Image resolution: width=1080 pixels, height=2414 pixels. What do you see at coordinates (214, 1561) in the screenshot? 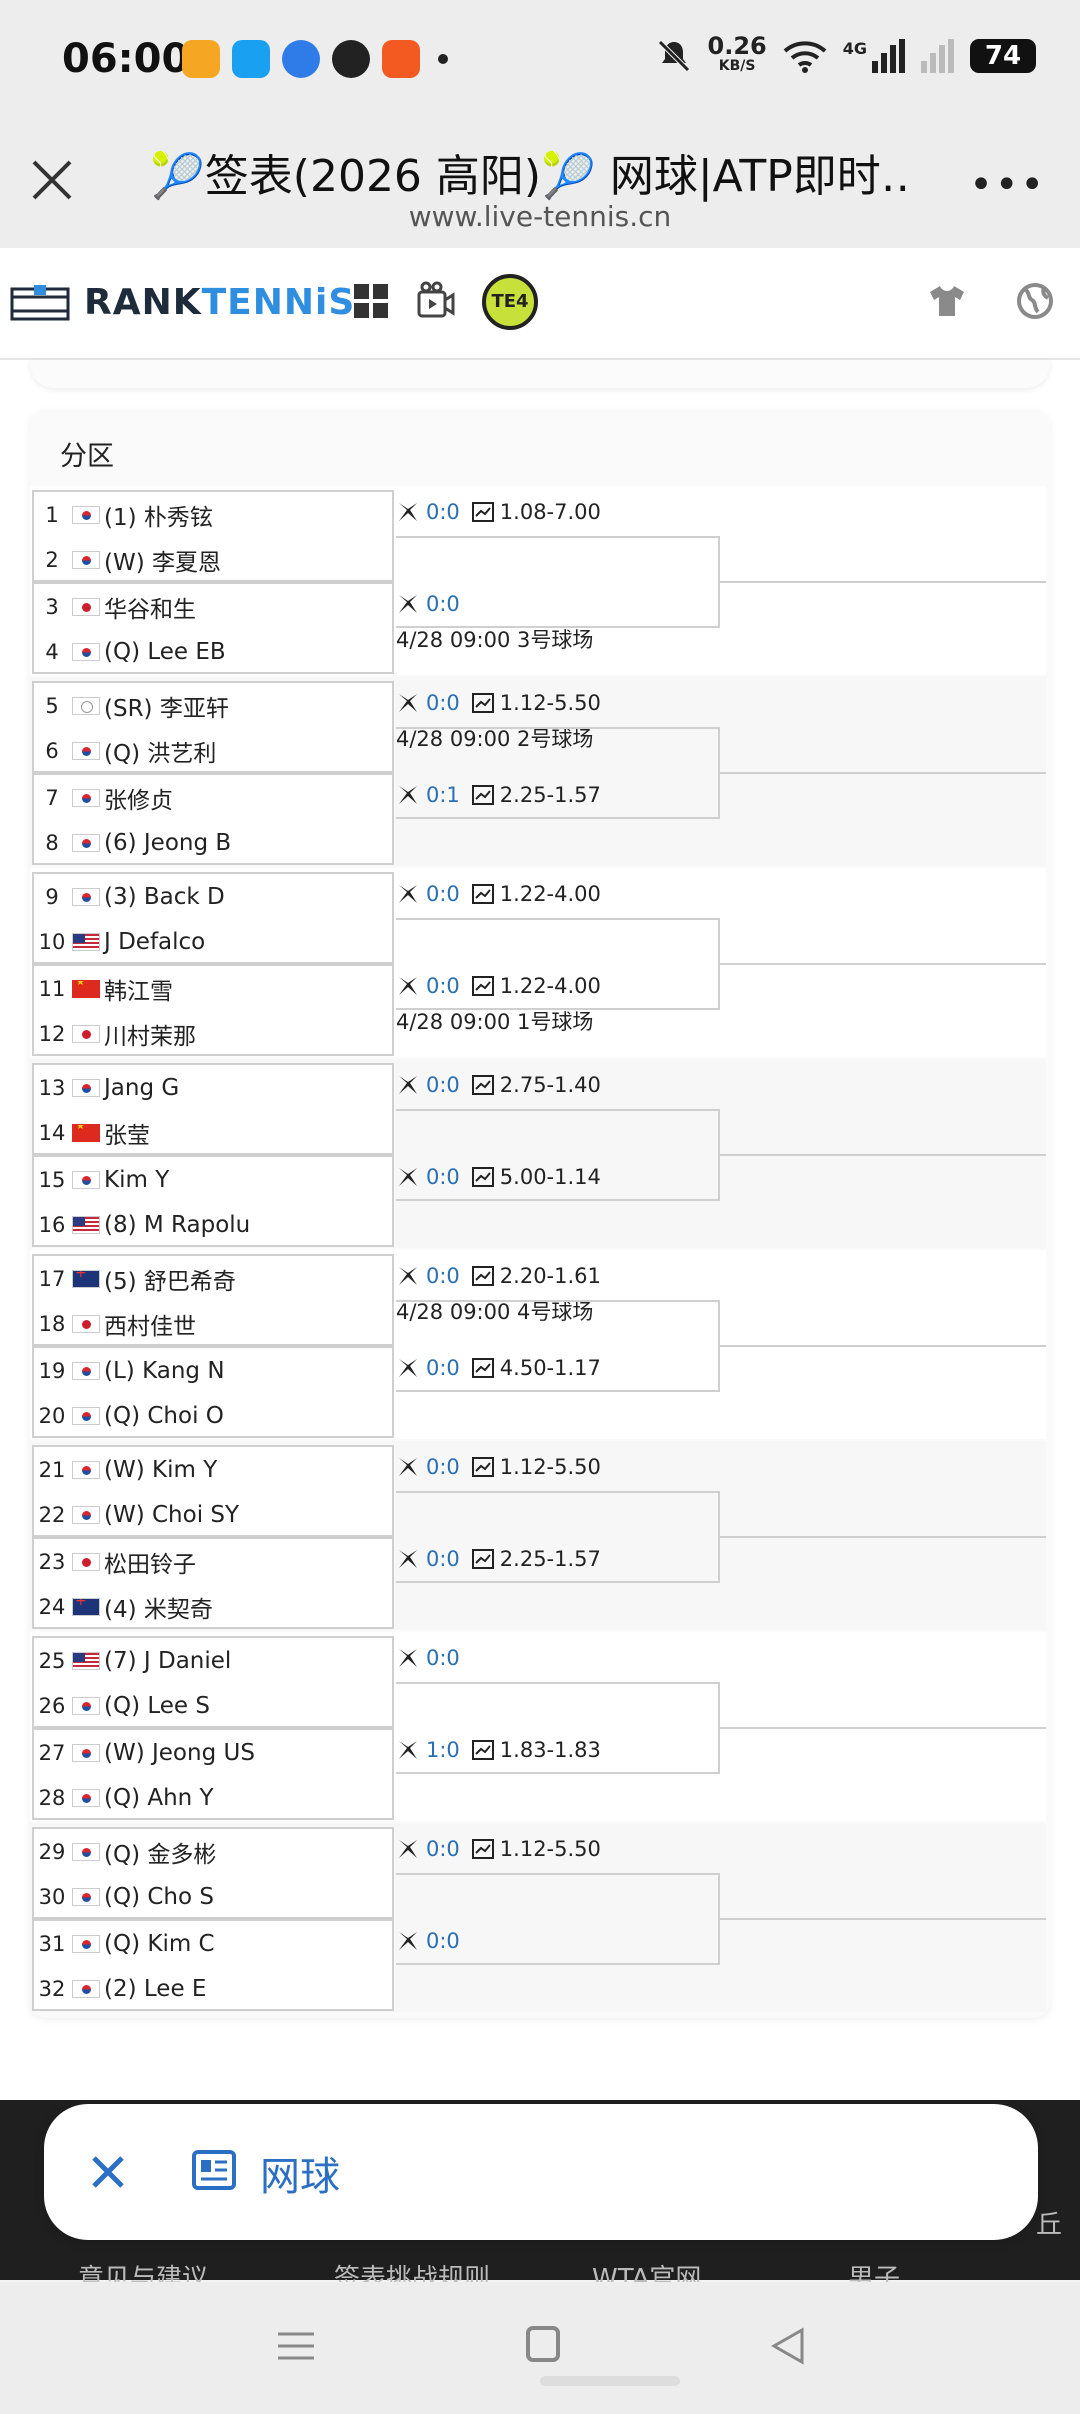
I see `player-row: 23 松田铃子` at bounding box center [214, 1561].